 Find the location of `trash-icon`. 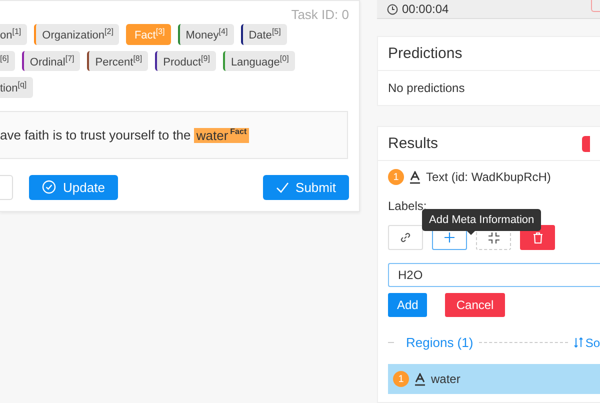

trash-icon is located at coordinates (537, 238).